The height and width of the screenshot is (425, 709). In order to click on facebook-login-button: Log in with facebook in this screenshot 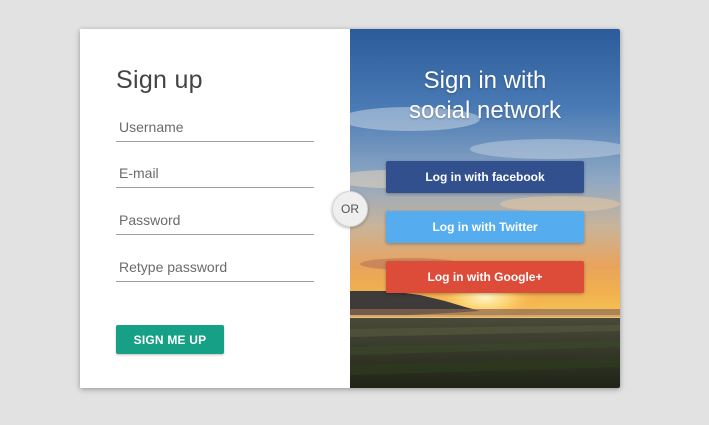, I will do `click(485, 177)`.